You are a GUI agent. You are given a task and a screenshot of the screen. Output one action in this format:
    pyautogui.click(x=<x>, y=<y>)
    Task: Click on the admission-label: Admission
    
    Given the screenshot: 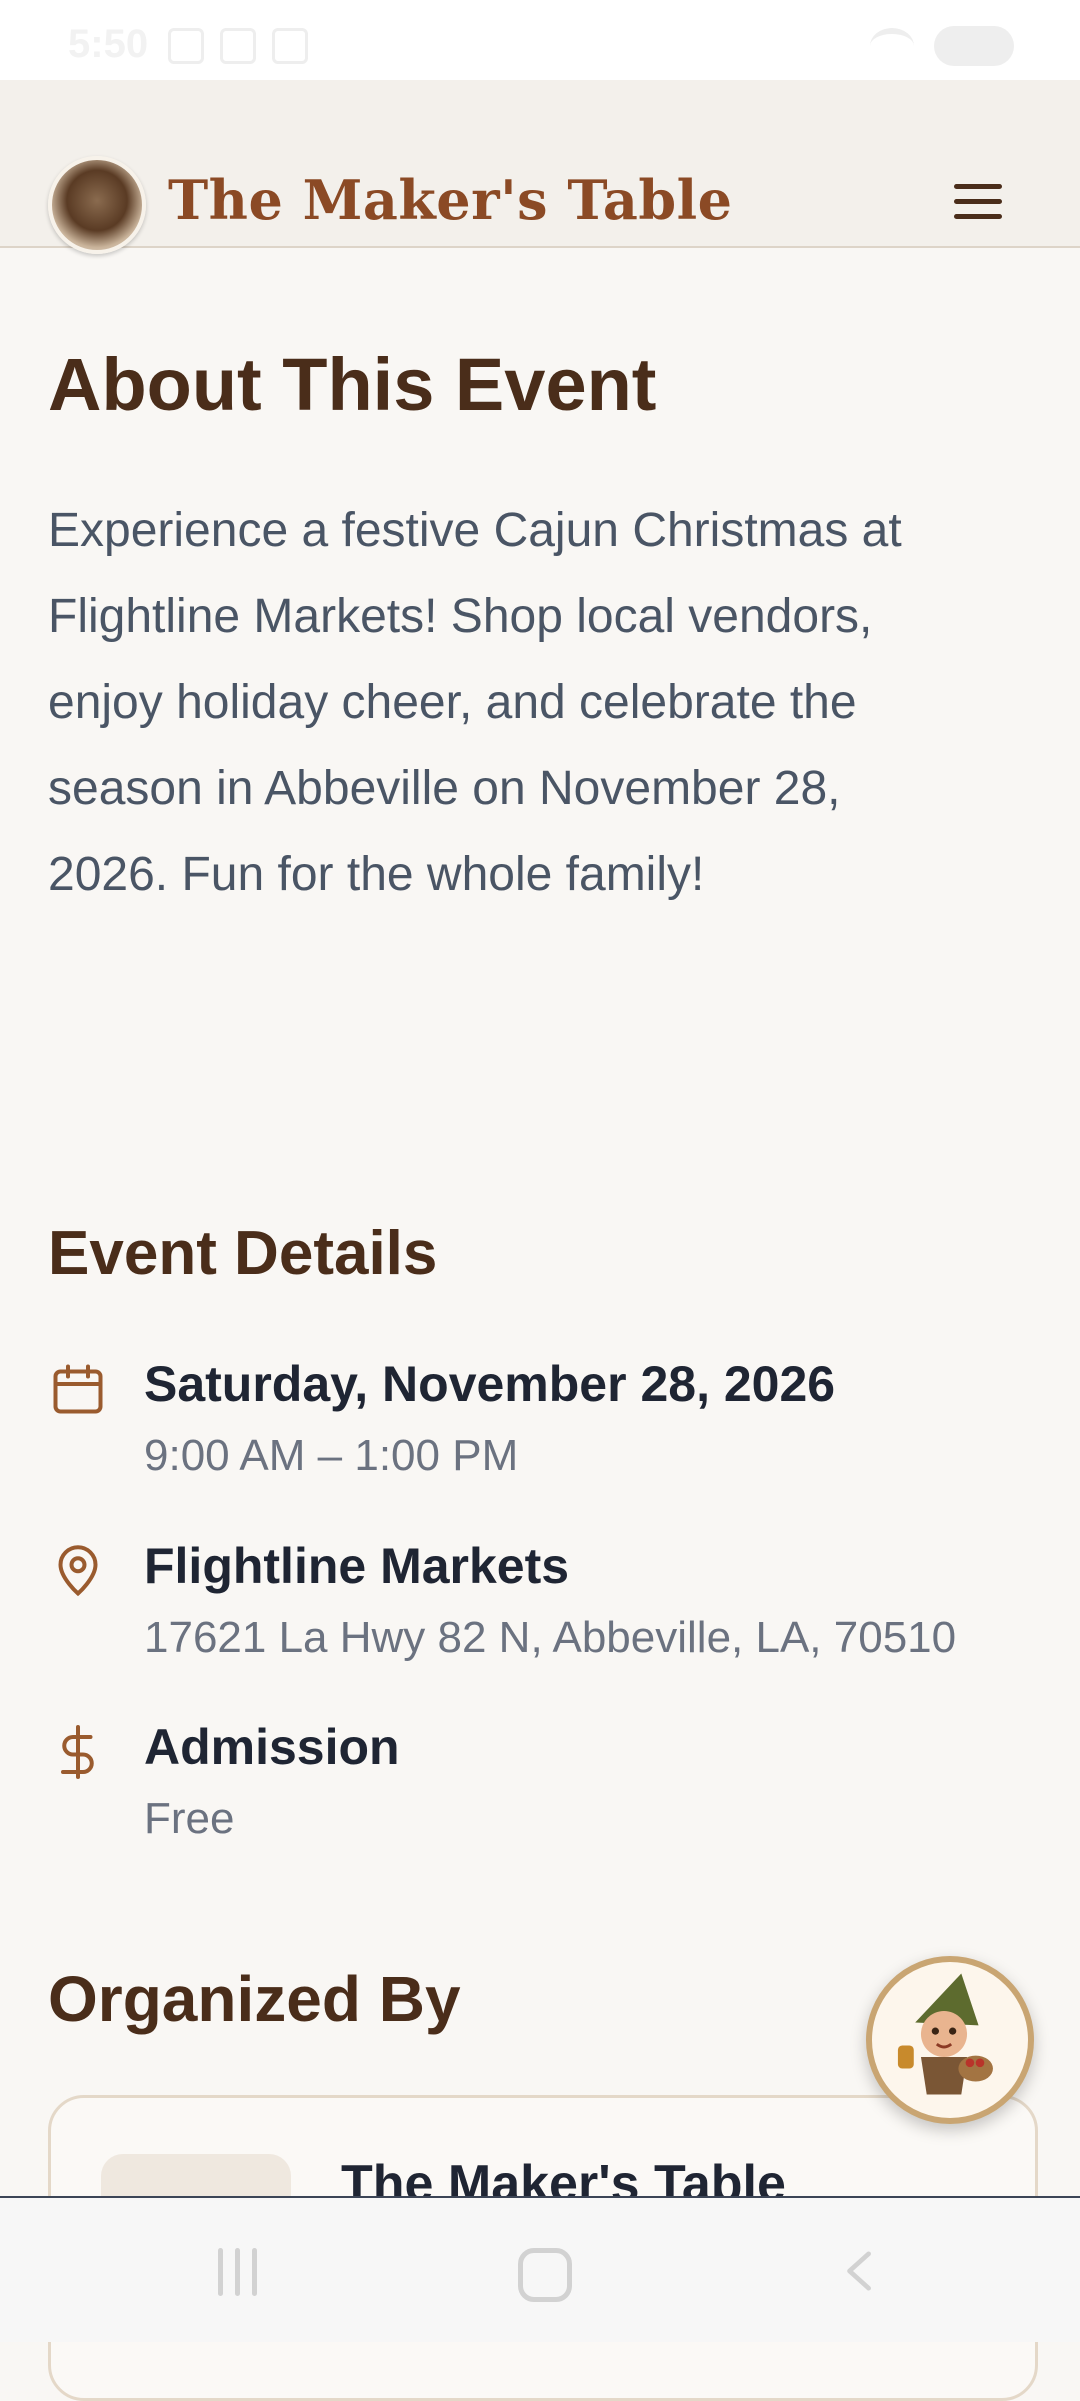 What is the action you would take?
    pyautogui.click(x=272, y=1747)
    